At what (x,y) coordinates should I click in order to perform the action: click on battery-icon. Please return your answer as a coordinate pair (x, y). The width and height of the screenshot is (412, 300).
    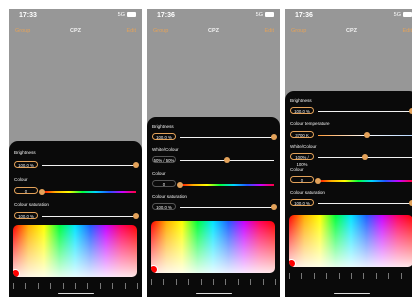
    Looking at the image, I should click on (131, 15).